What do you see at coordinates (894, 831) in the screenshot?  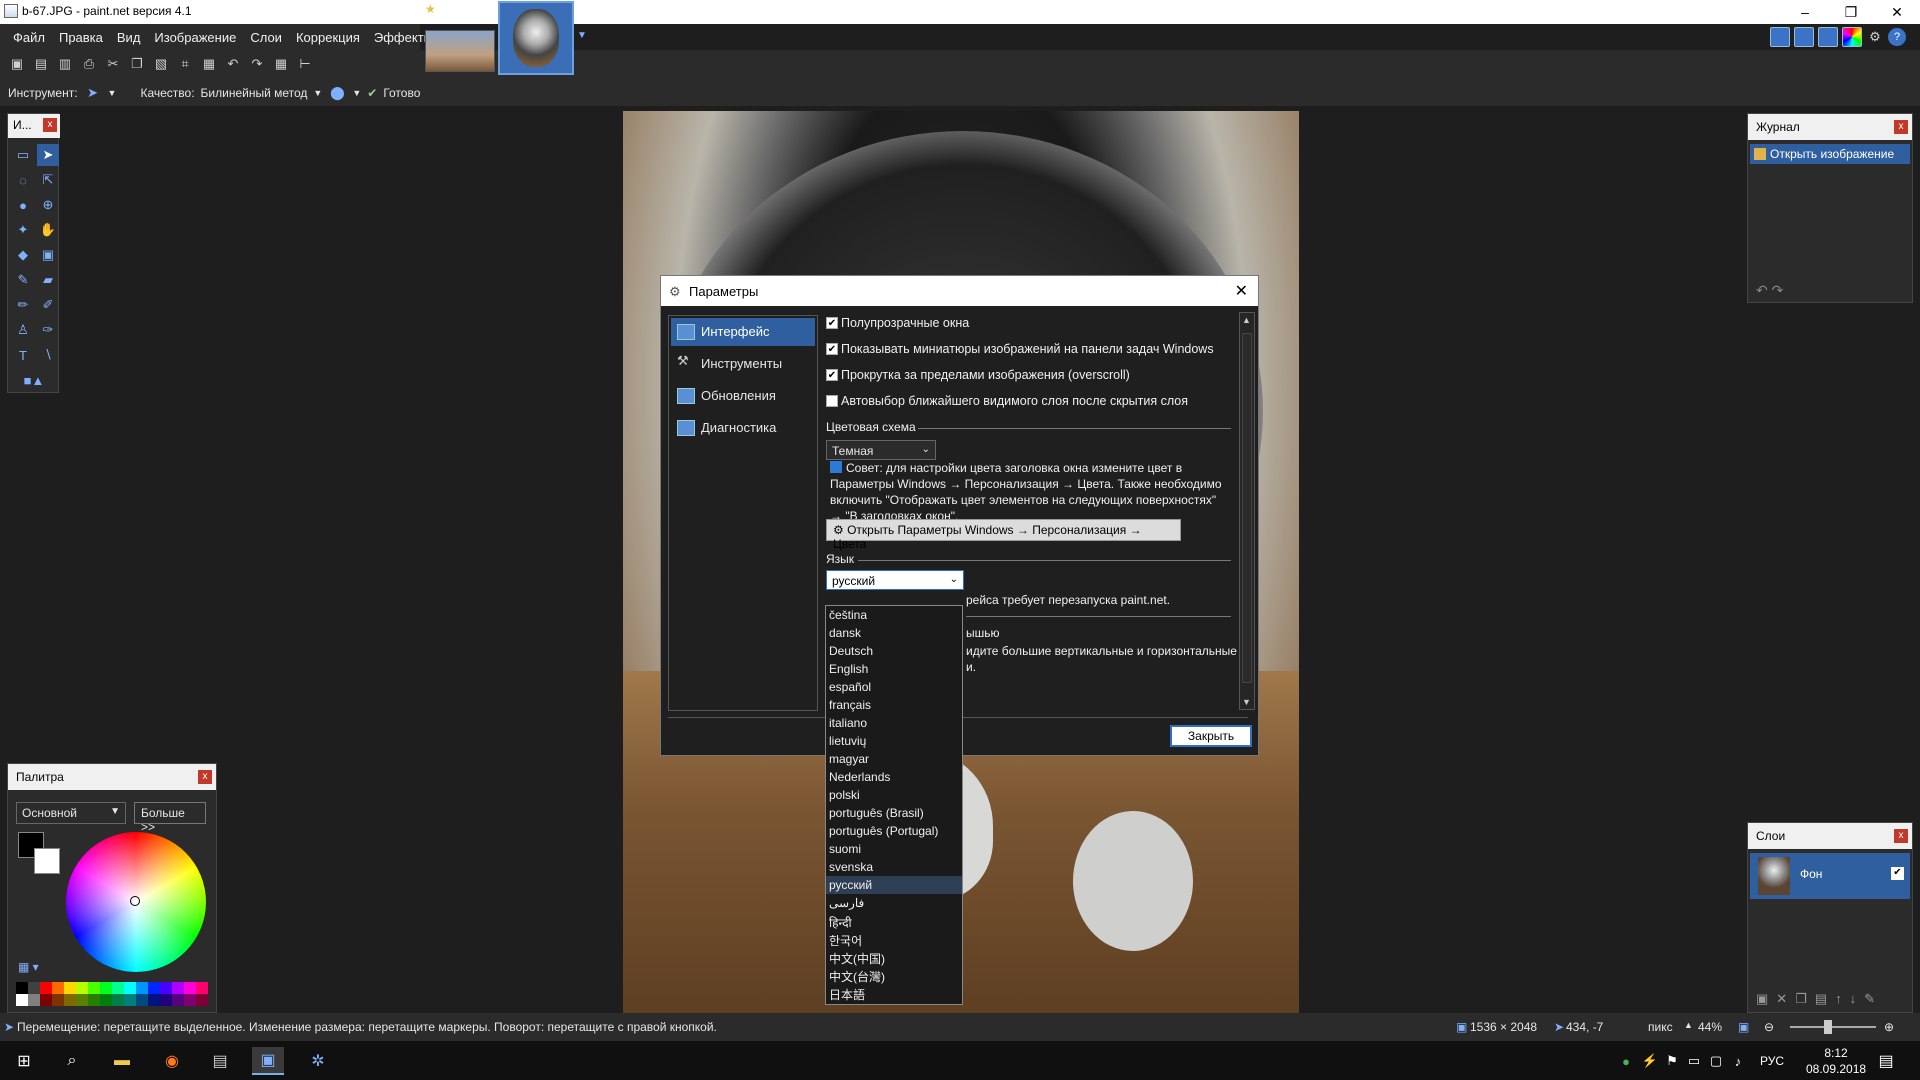 I see `language-option: português (Portugal)` at bounding box center [894, 831].